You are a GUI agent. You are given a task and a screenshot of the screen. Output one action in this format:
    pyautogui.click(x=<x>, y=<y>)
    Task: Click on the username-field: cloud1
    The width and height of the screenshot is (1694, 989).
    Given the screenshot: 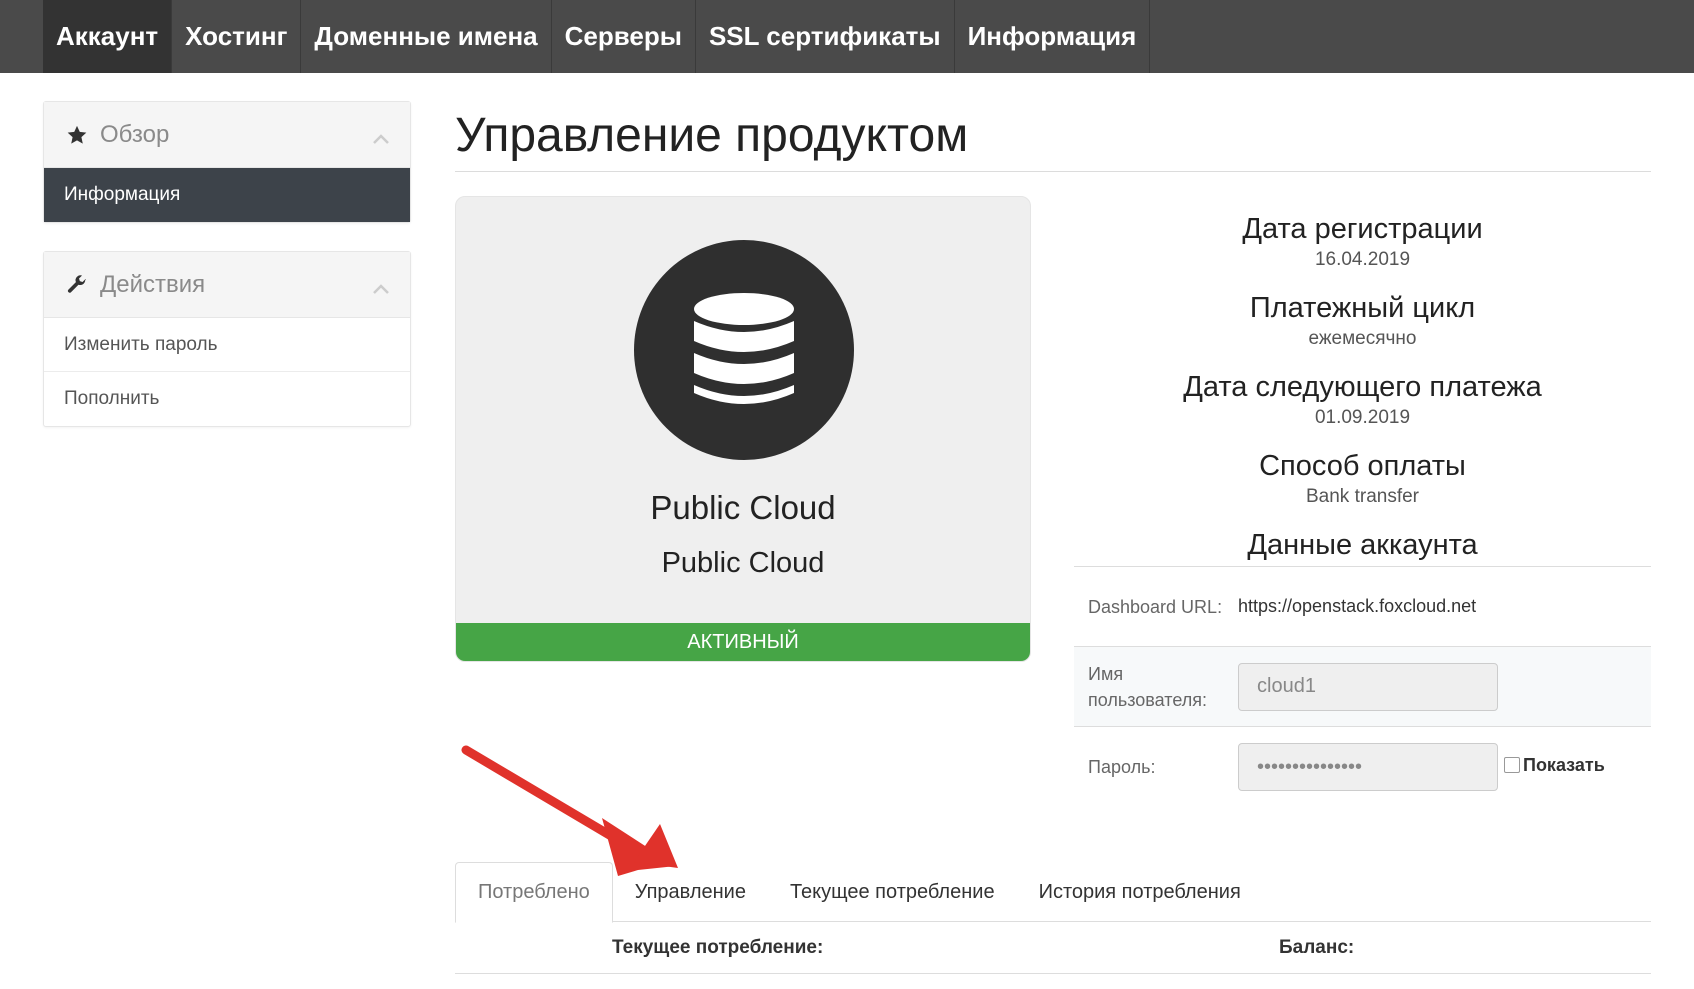 What is the action you would take?
    pyautogui.click(x=1368, y=686)
    